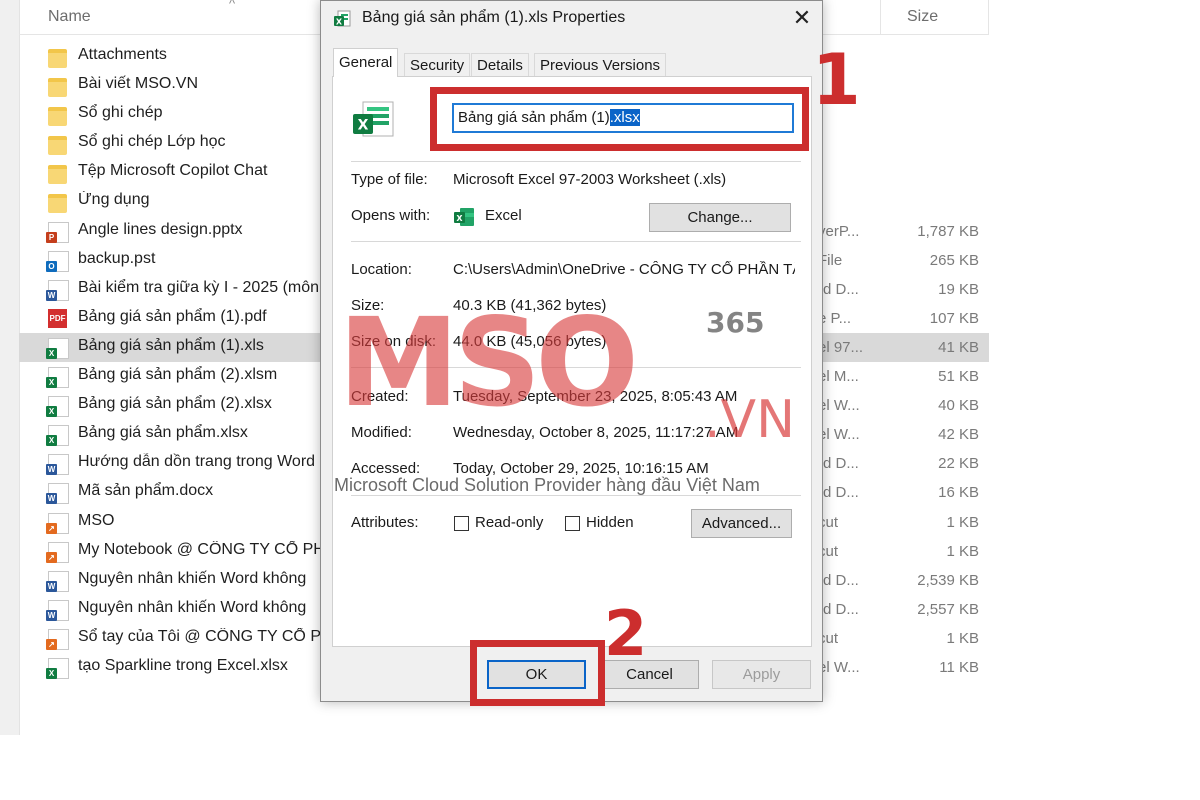  I want to click on file-name: Sổ ghi chép, so click(120, 113).